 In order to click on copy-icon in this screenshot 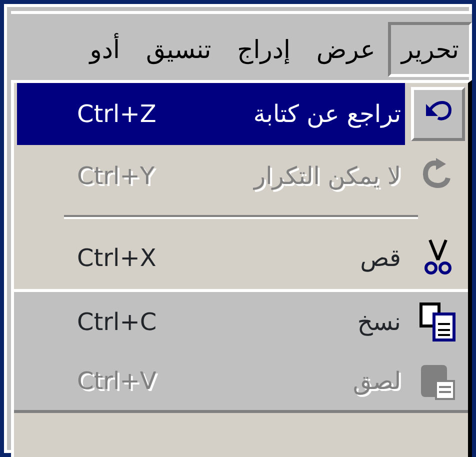, I will do `click(438, 322)`.